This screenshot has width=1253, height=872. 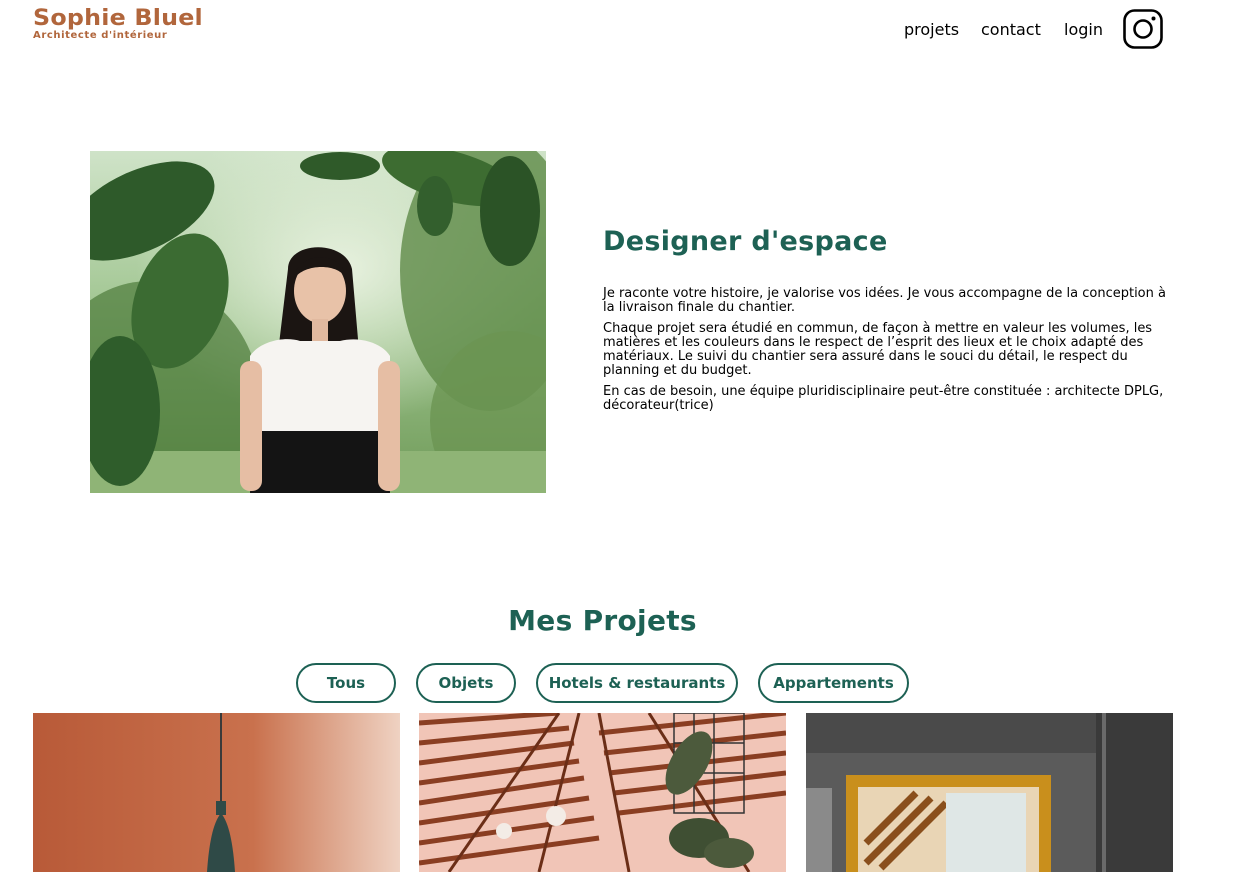 I want to click on logo-name: Sophie Bluel, so click(x=118, y=18).